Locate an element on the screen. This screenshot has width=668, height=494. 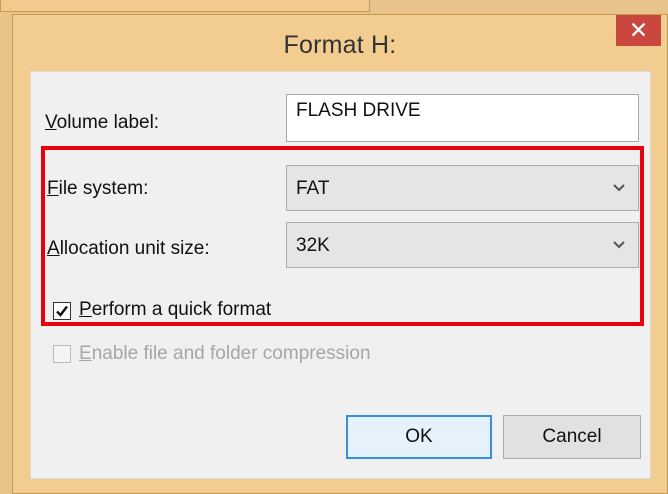
quick-format-accelerator: P is located at coordinates (85, 309).